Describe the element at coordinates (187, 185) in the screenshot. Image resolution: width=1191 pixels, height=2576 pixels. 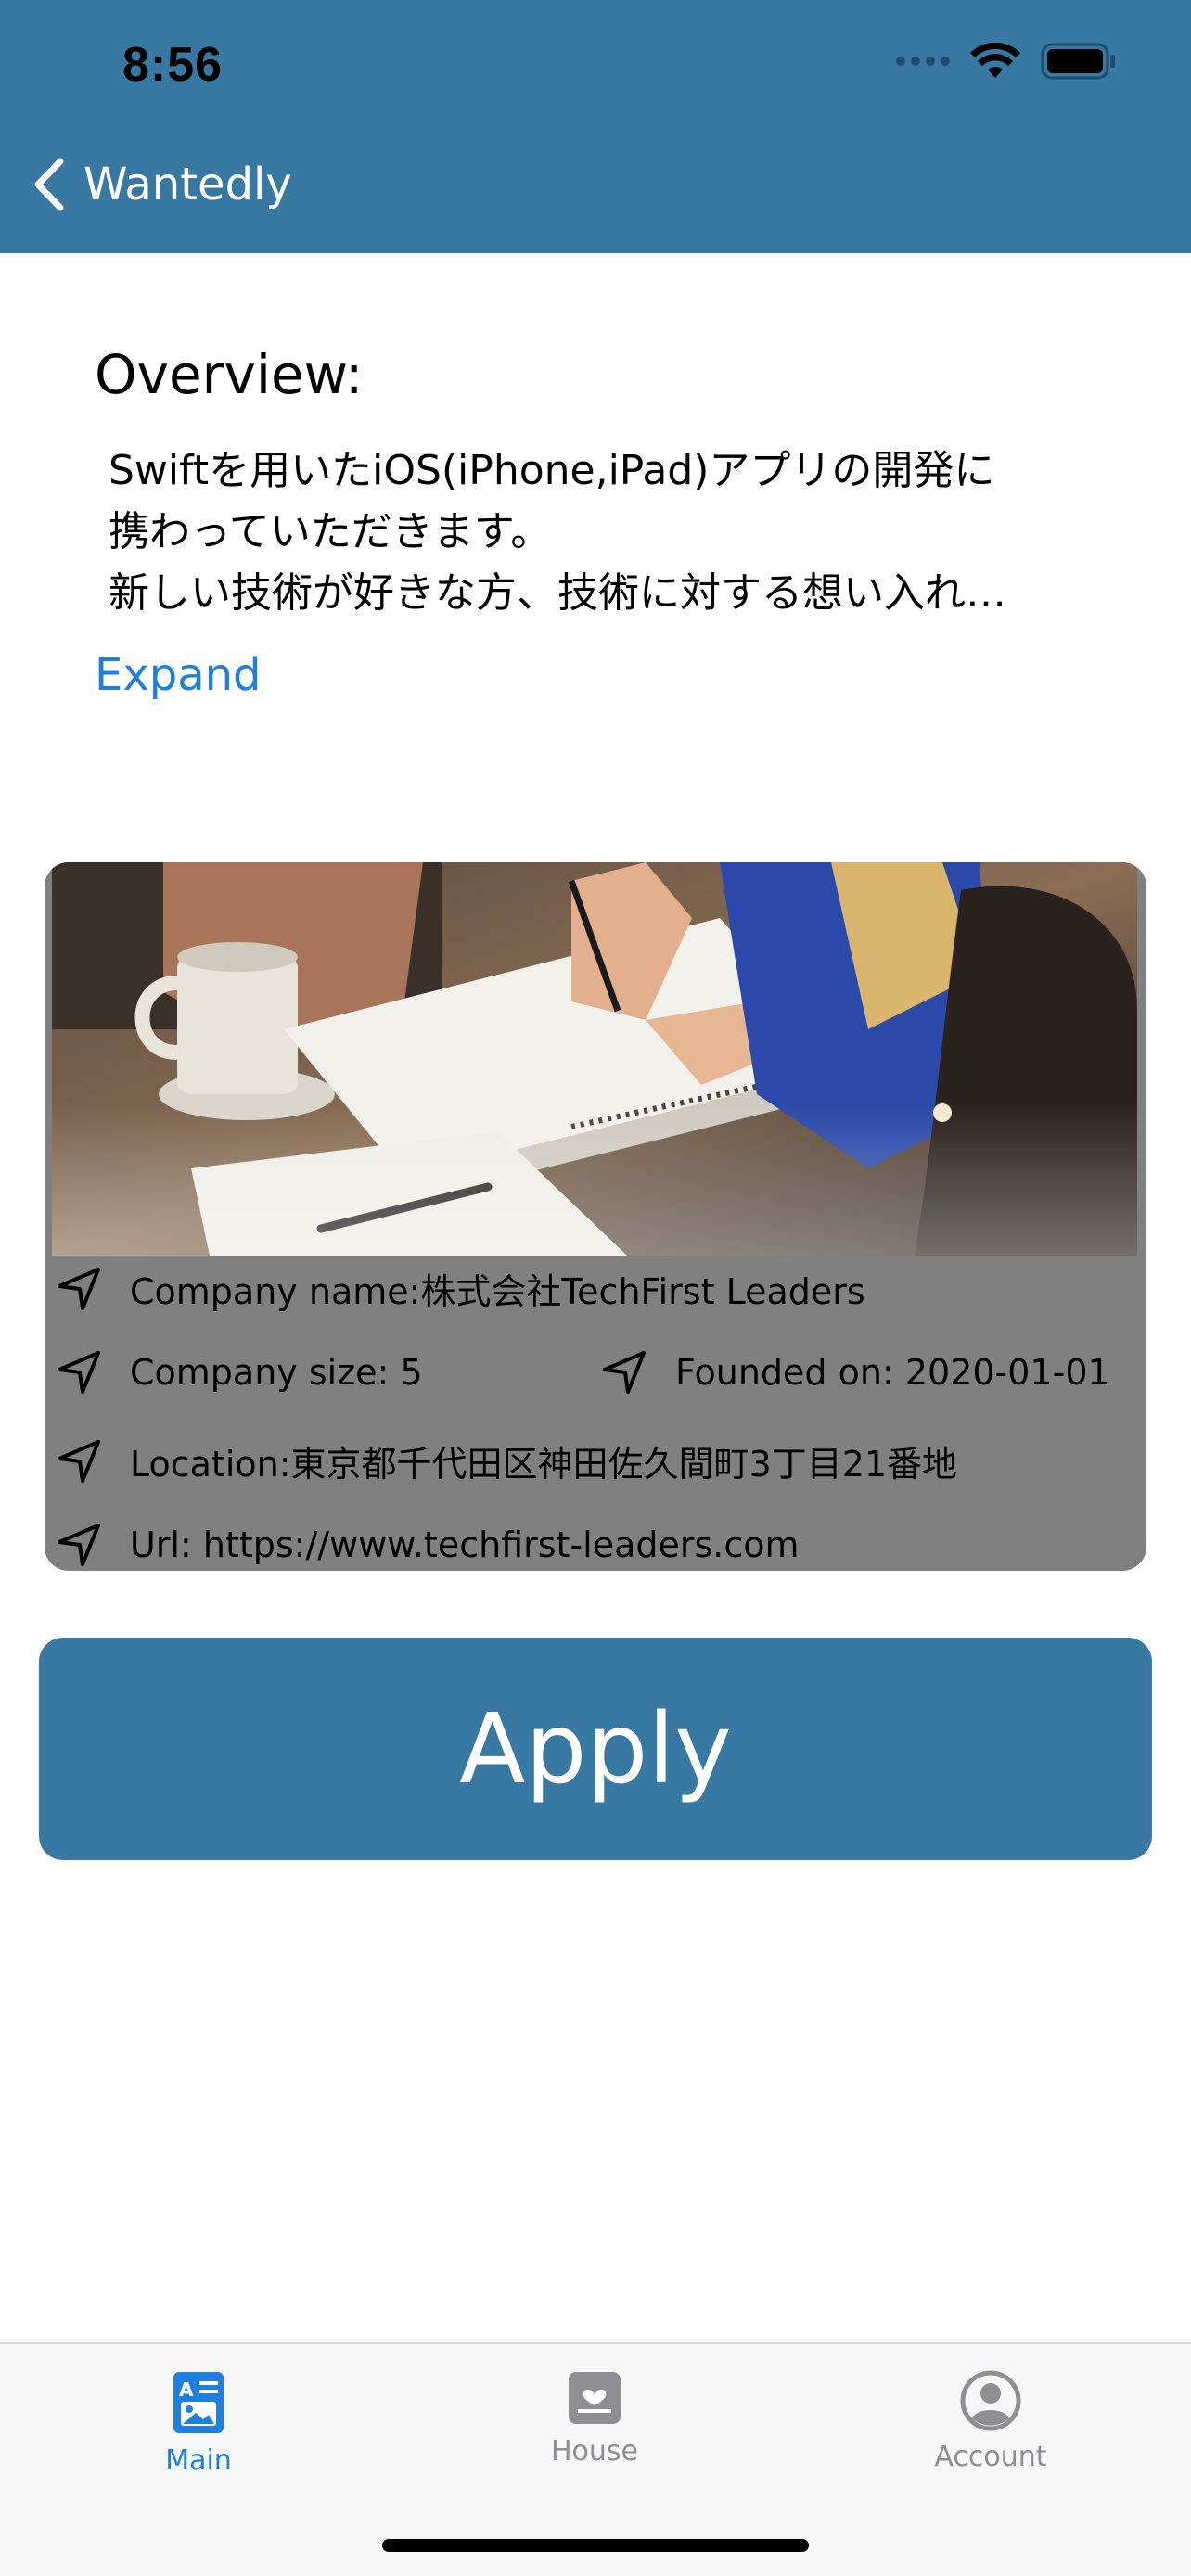
I see `back-button-label: Wantedly` at that location.